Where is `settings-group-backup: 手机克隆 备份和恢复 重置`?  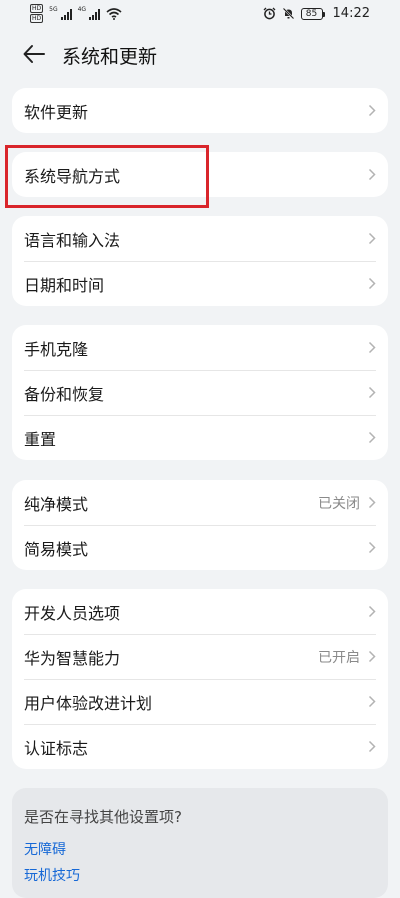 settings-group-backup: 手机克隆 备份和恢复 重置 is located at coordinates (200, 392).